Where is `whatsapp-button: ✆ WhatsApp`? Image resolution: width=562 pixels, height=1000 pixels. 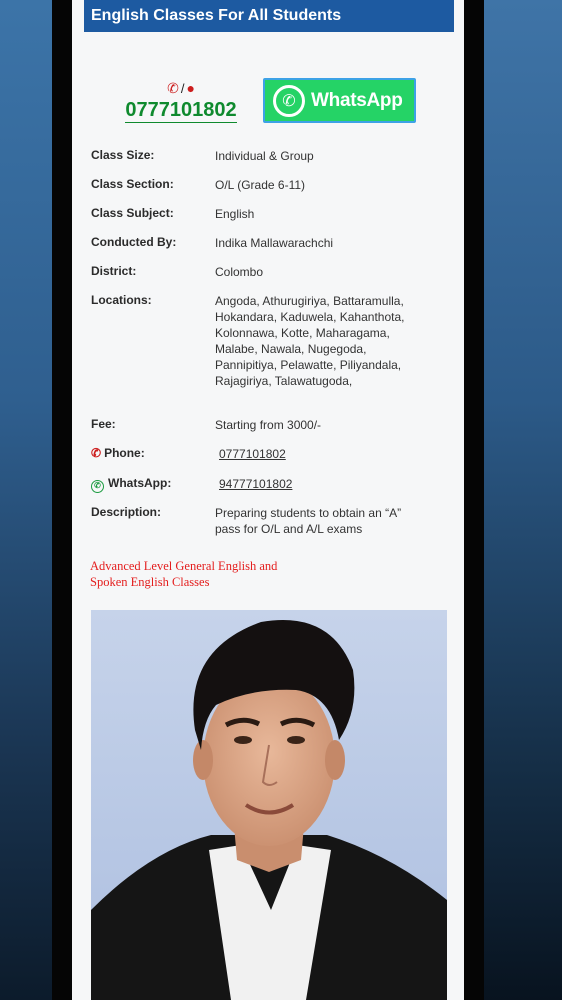 whatsapp-button: ✆ WhatsApp is located at coordinates (339, 100).